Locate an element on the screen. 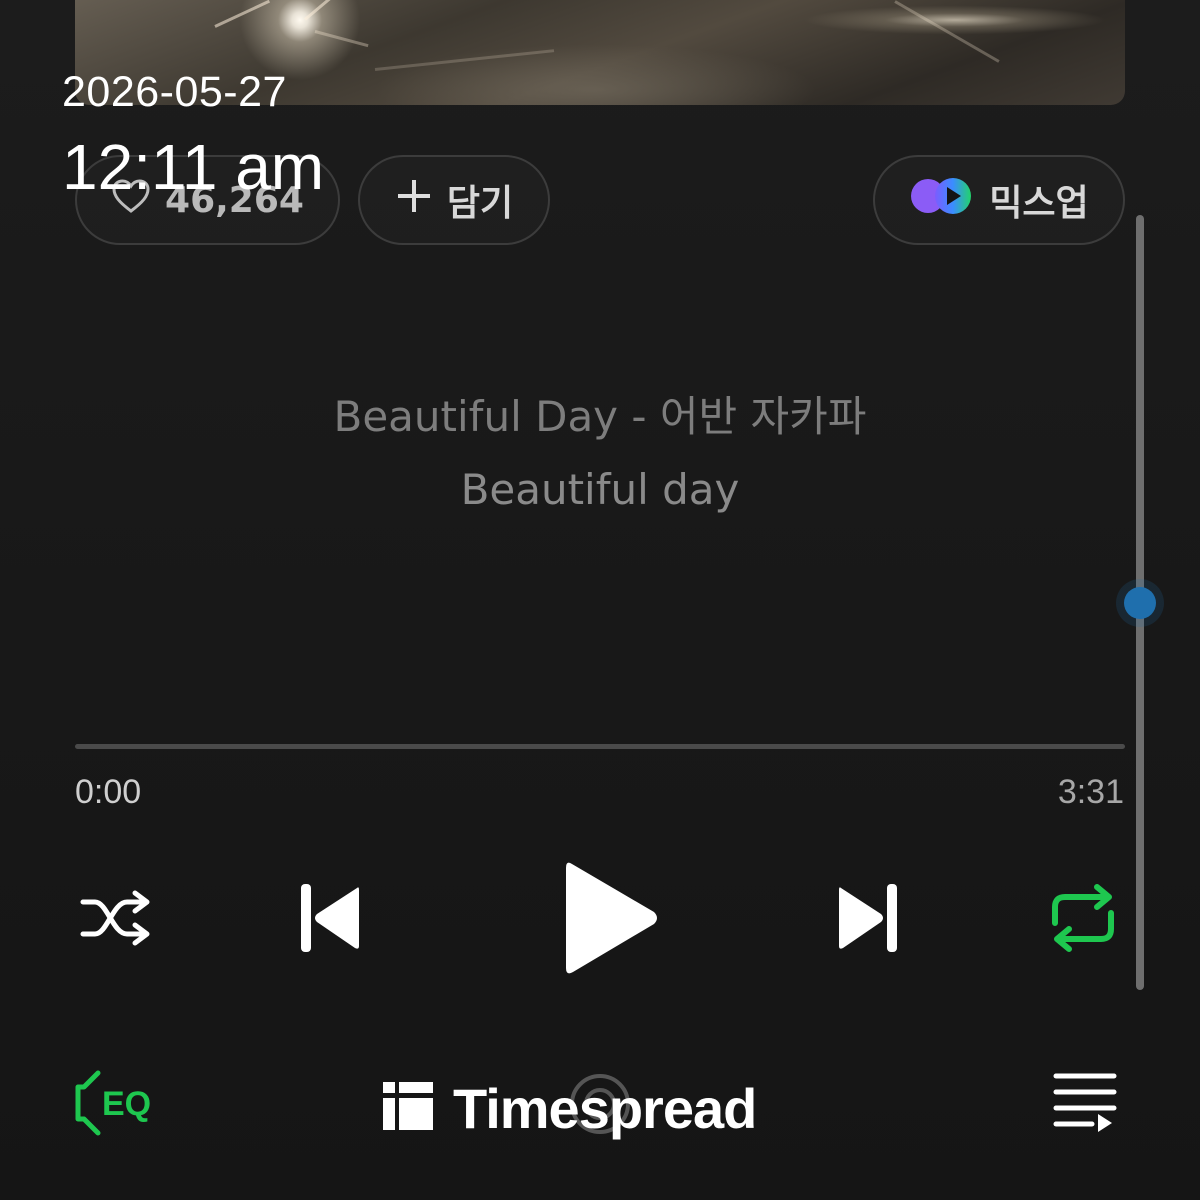 This screenshot has height=1200, width=1200. plus-icon is located at coordinates (414, 200).